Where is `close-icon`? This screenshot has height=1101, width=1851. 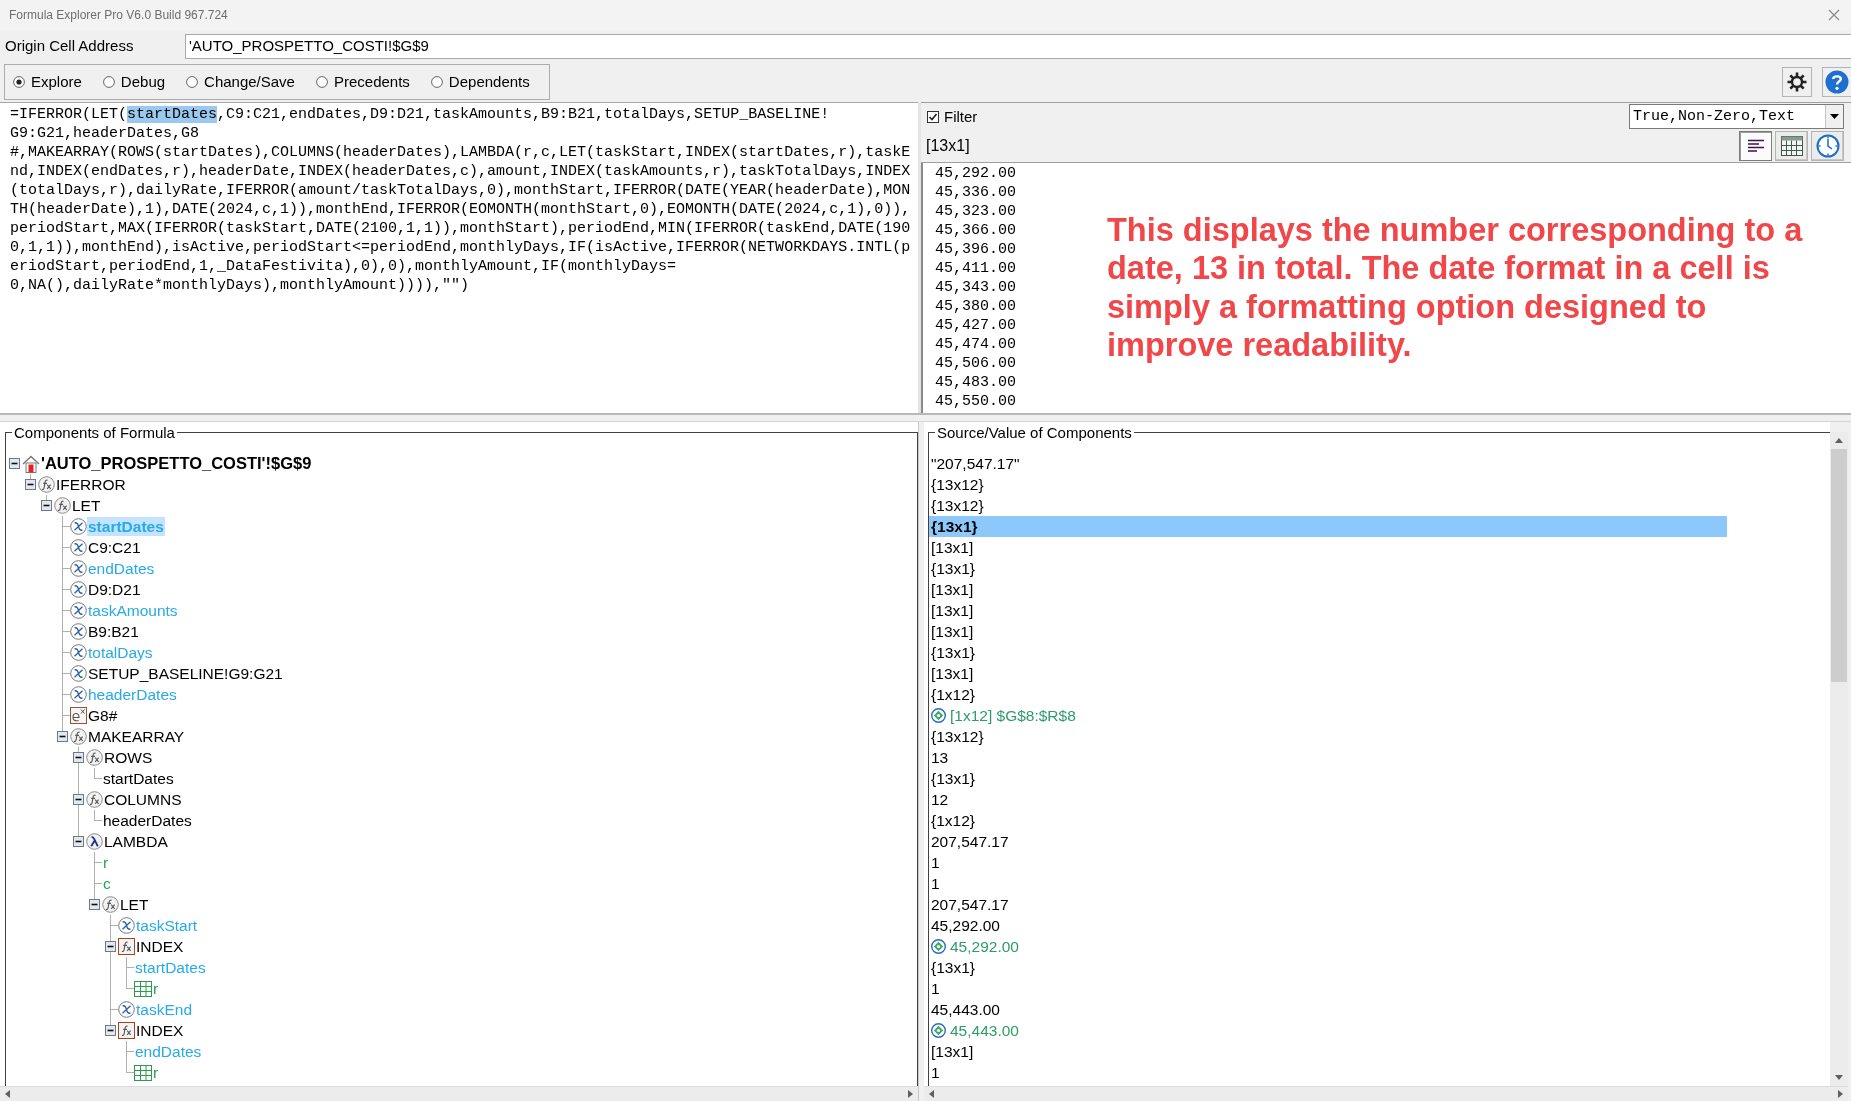
close-icon is located at coordinates (1834, 15).